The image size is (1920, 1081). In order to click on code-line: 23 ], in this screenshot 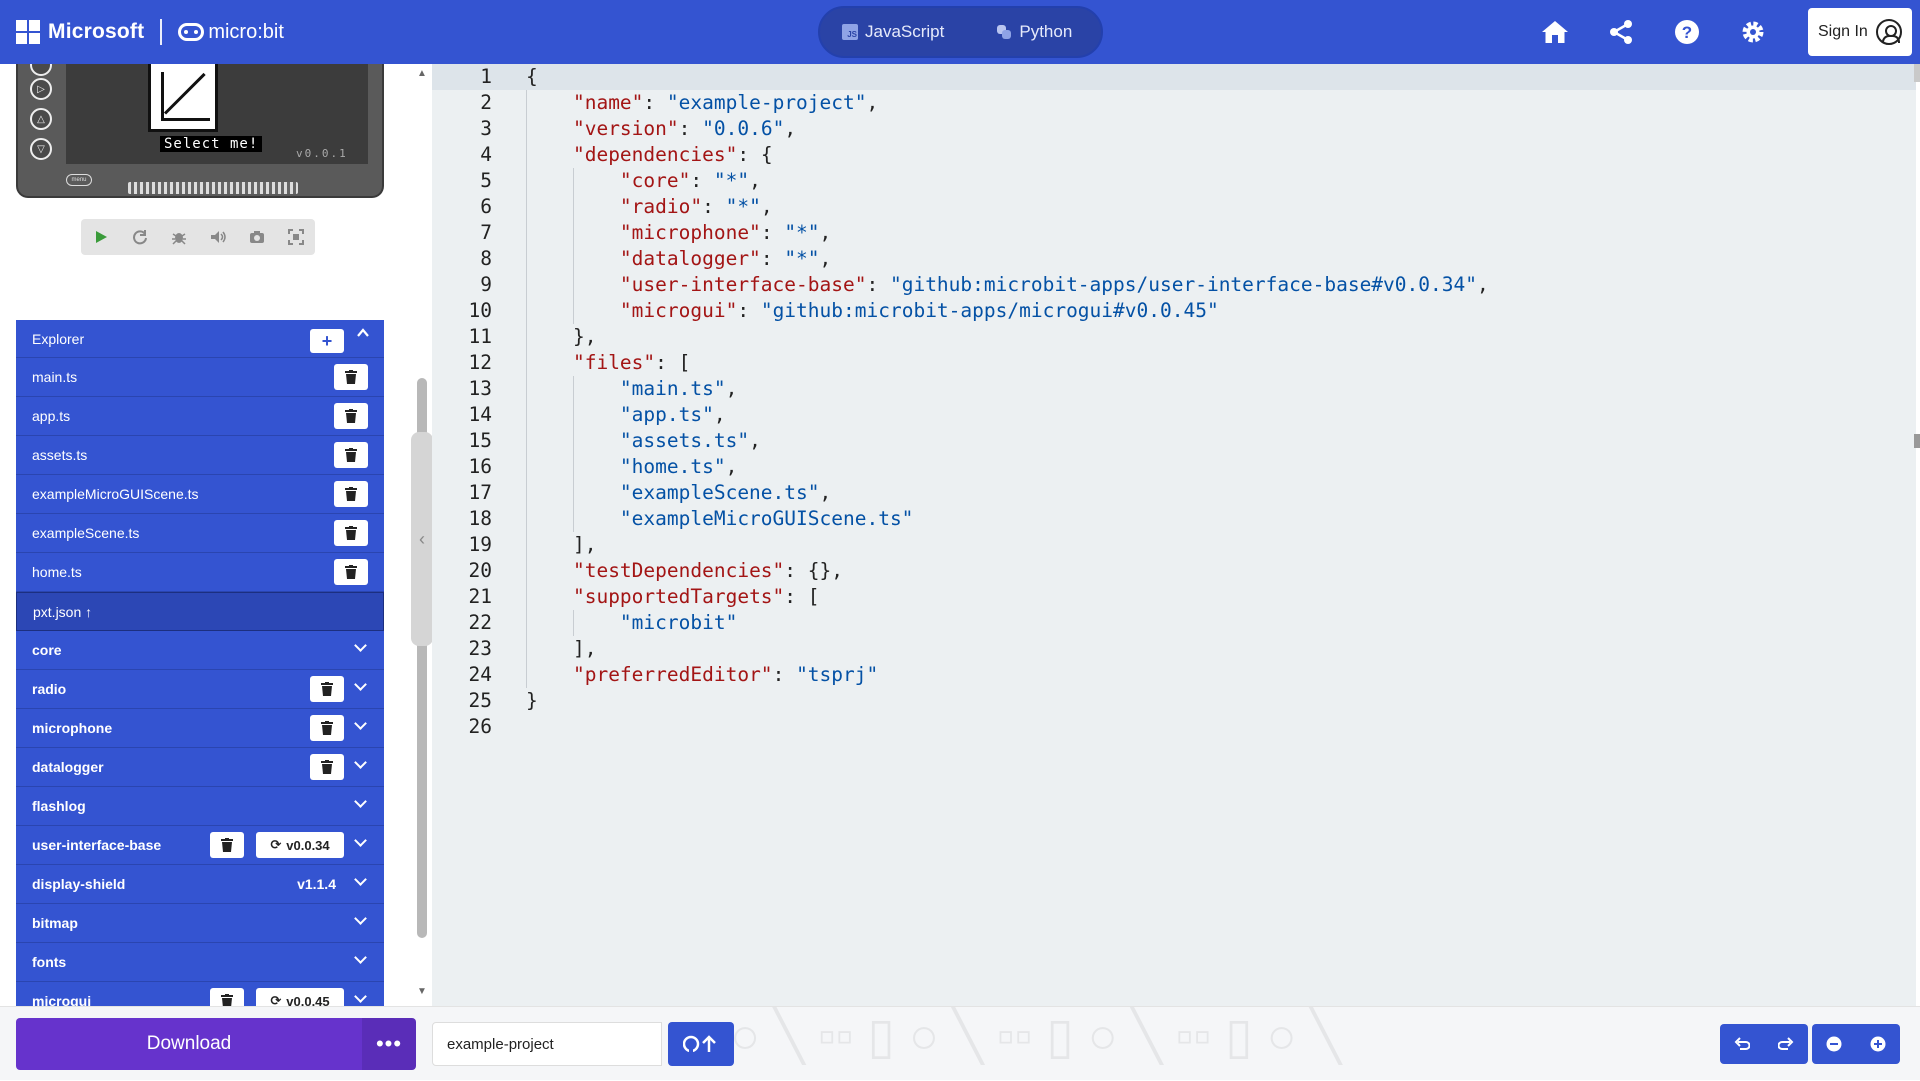, I will do `click(1174, 649)`.